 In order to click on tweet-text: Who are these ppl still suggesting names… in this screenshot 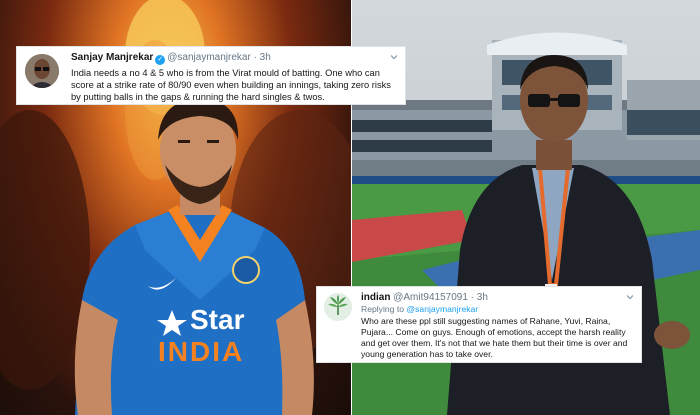, I will do `click(494, 337)`.